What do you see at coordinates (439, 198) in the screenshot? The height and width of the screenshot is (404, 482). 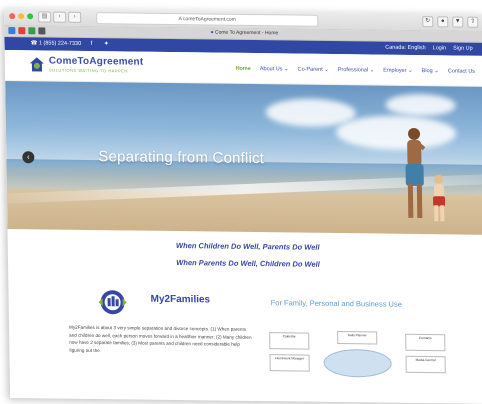 I see `hero-child-figure` at bounding box center [439, 198].